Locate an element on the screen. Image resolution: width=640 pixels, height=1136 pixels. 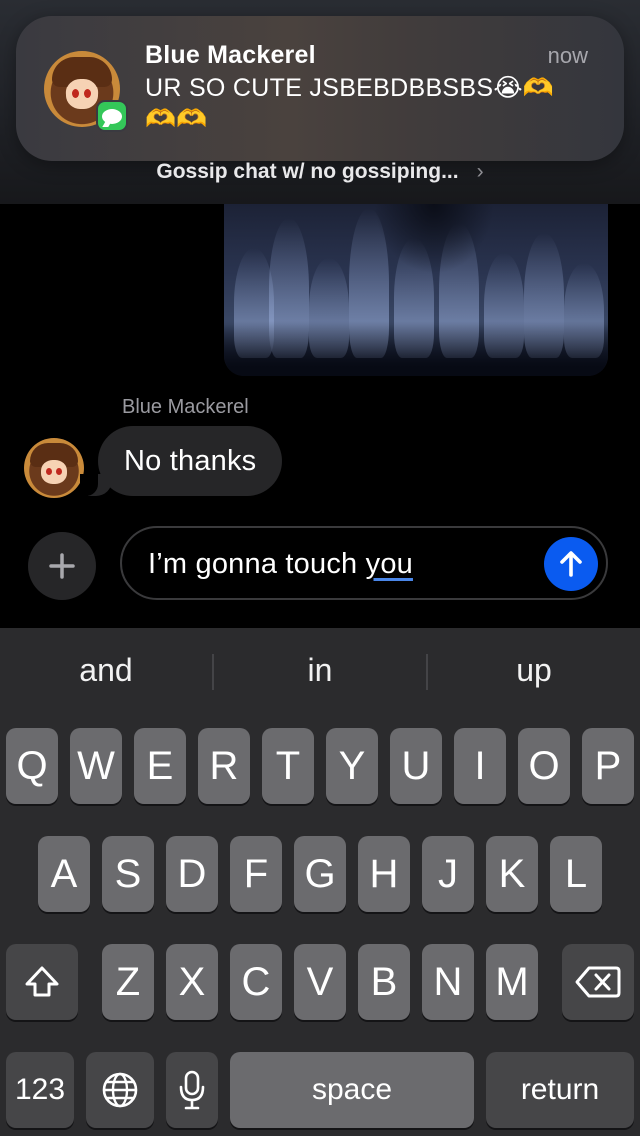
send-button is located at coordinates (571, 564).